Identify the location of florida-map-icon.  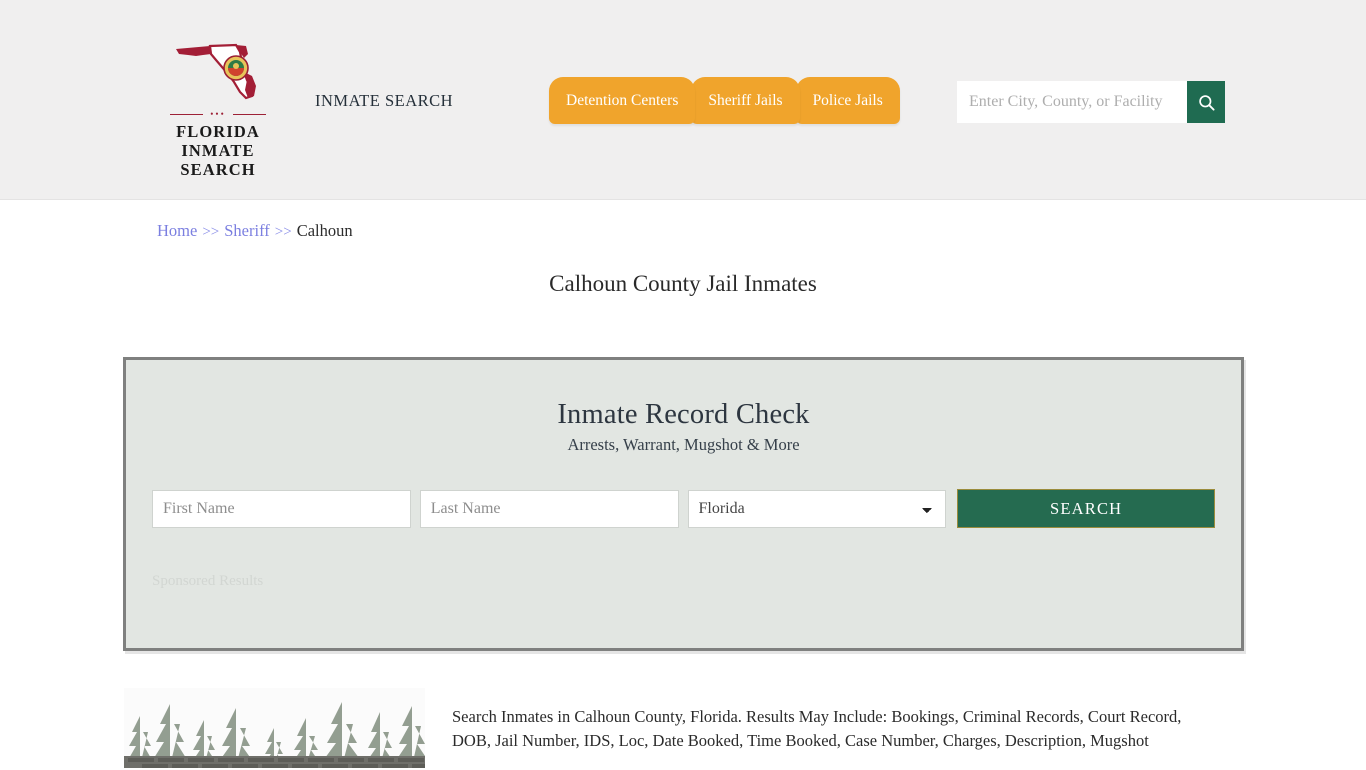
(216, 71).